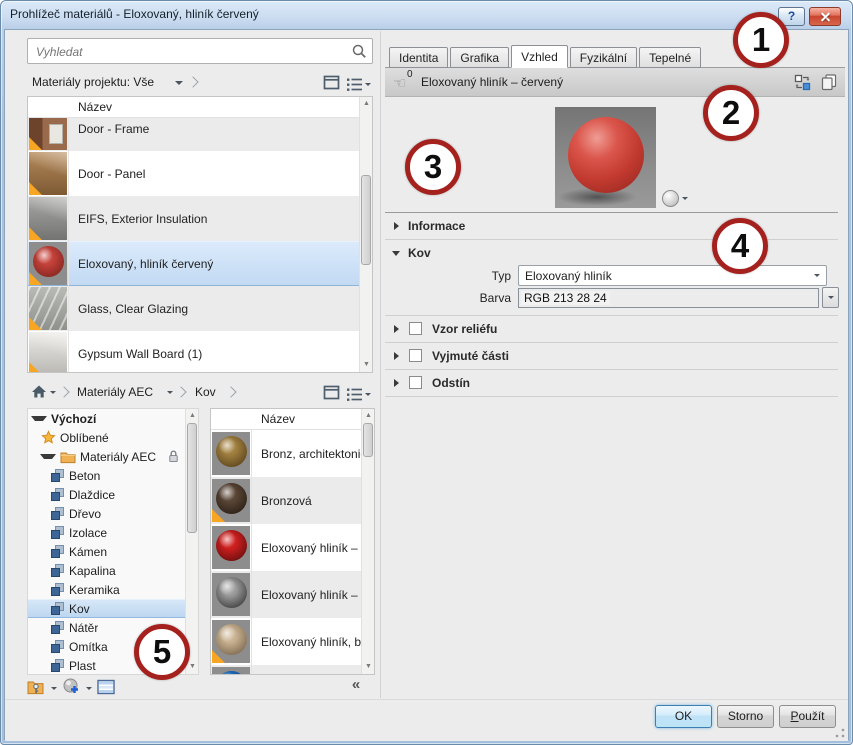 The height and width of the screenshot is (745, 853). Describe the element at coordinates (380, 364) in the screenshot. I see `panel-splitter` at that location.